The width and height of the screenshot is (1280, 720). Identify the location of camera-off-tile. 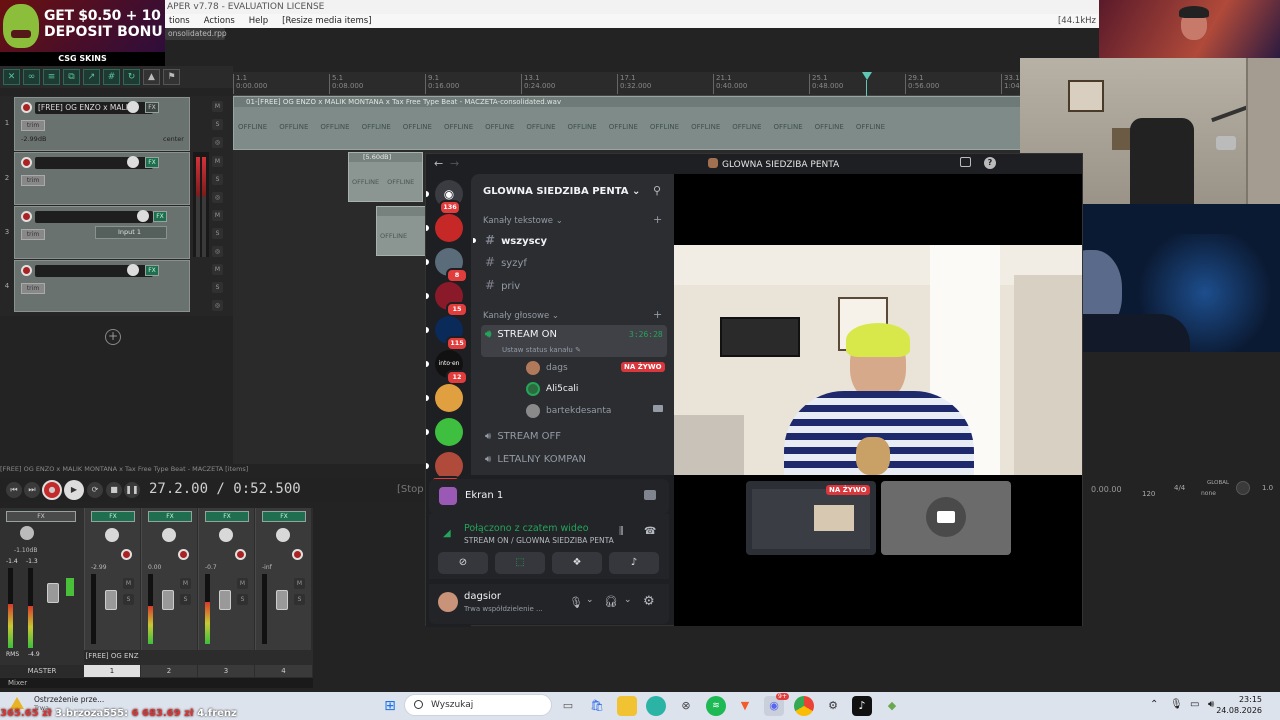
(946, 518).